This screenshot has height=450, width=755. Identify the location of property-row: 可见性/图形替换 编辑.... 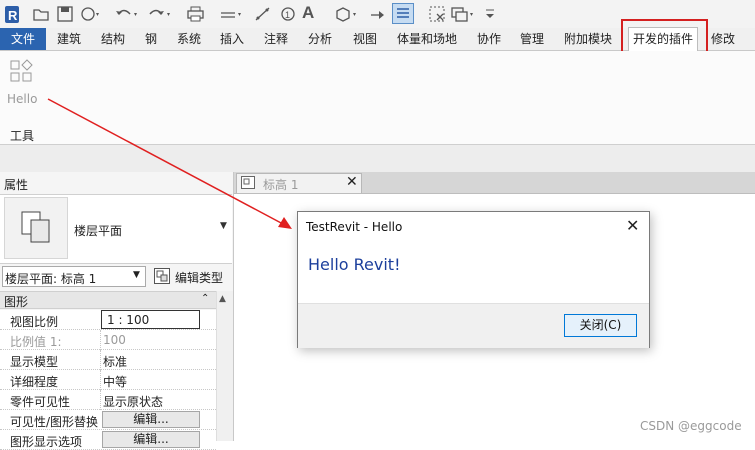
(108, 420).